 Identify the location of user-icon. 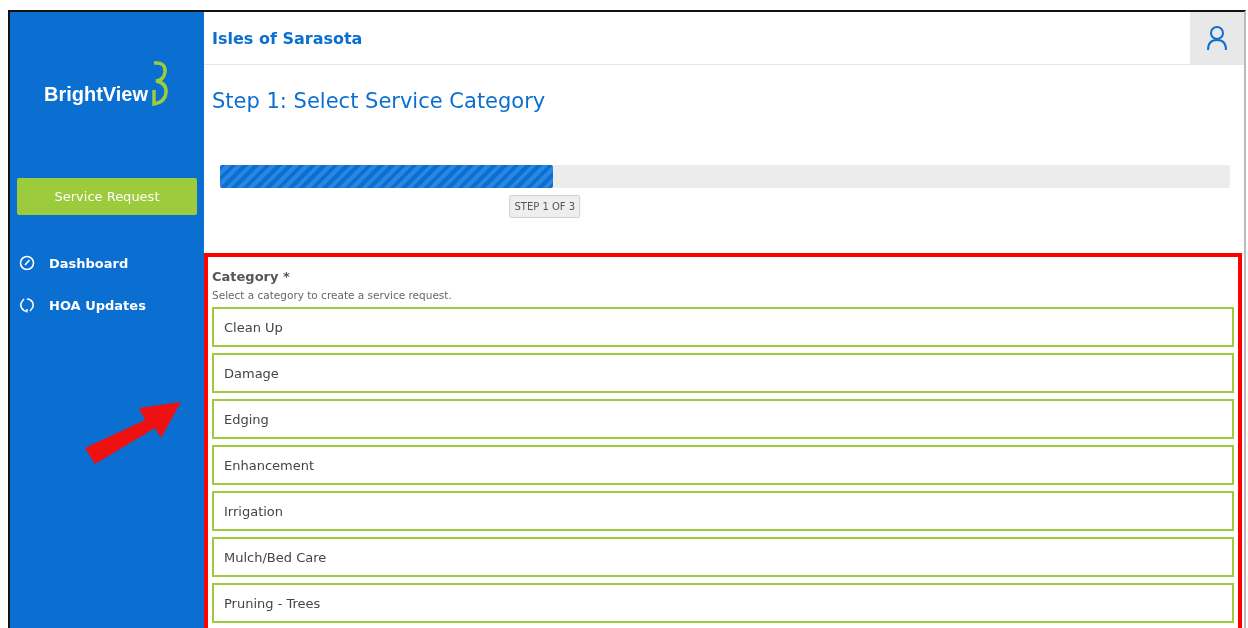
(1217, 38).